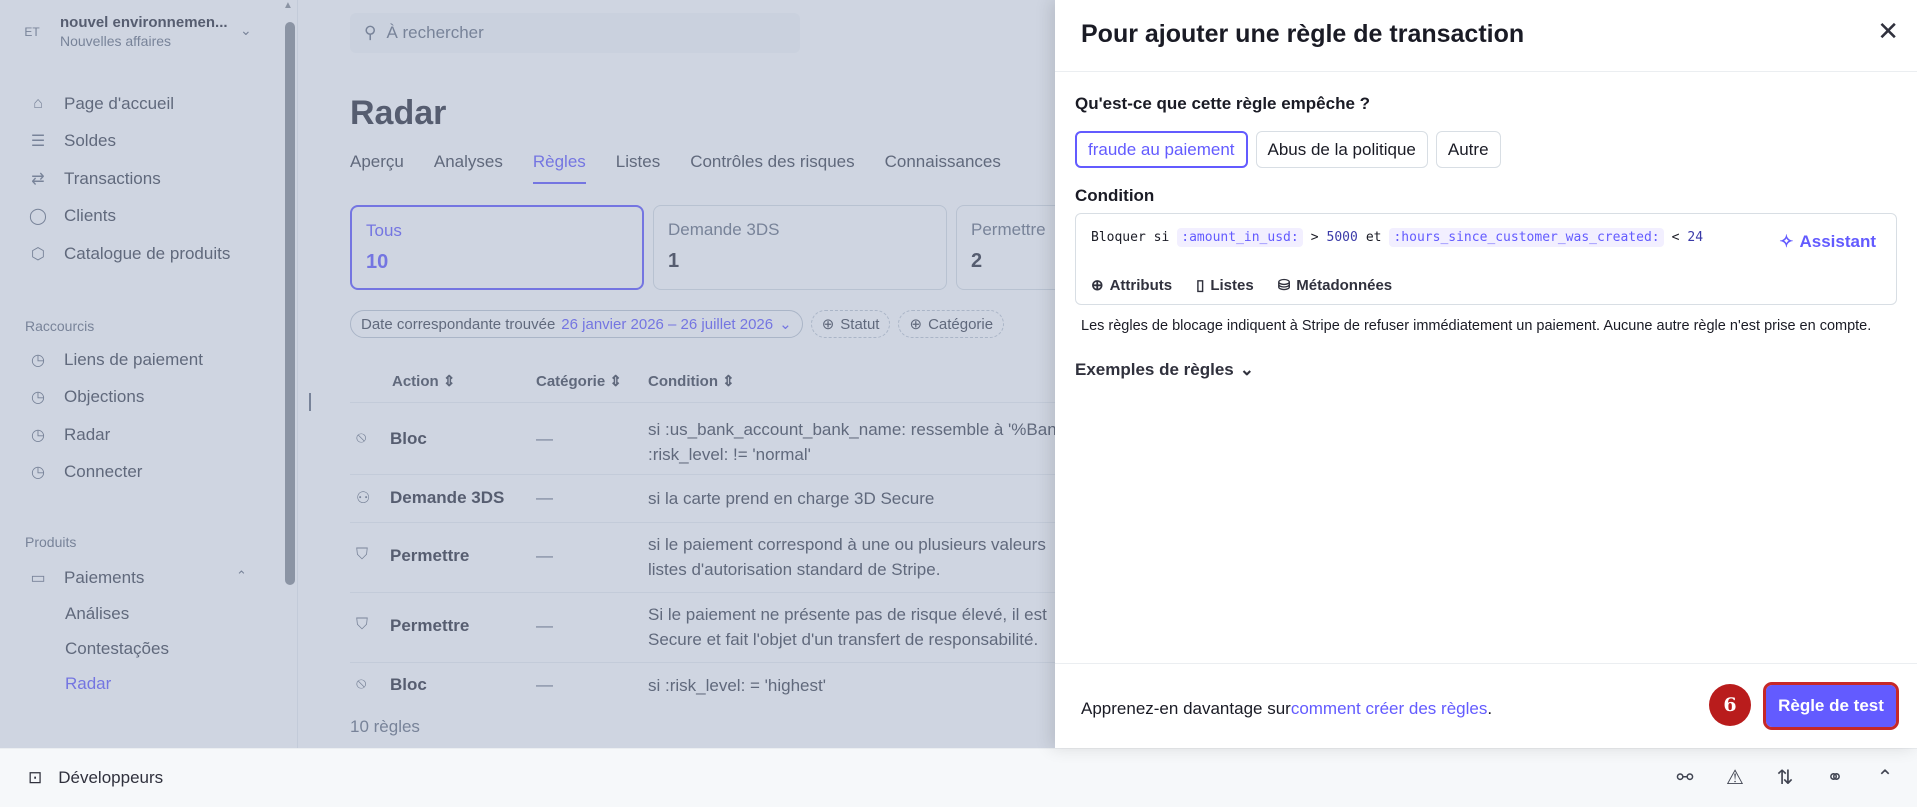 The height and width of the screenshot is (807, 1917). What do you see at coordinates (1161, 149) in the screenshot?
I see `choice-payment-fraud: fraude au paiement` at bounding box center [1161, 149].